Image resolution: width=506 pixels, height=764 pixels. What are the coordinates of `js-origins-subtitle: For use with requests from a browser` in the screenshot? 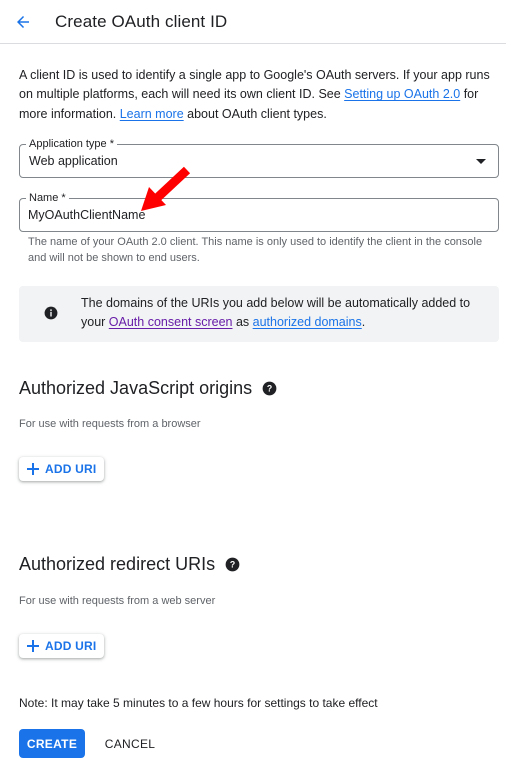 It's located at (110, 424).